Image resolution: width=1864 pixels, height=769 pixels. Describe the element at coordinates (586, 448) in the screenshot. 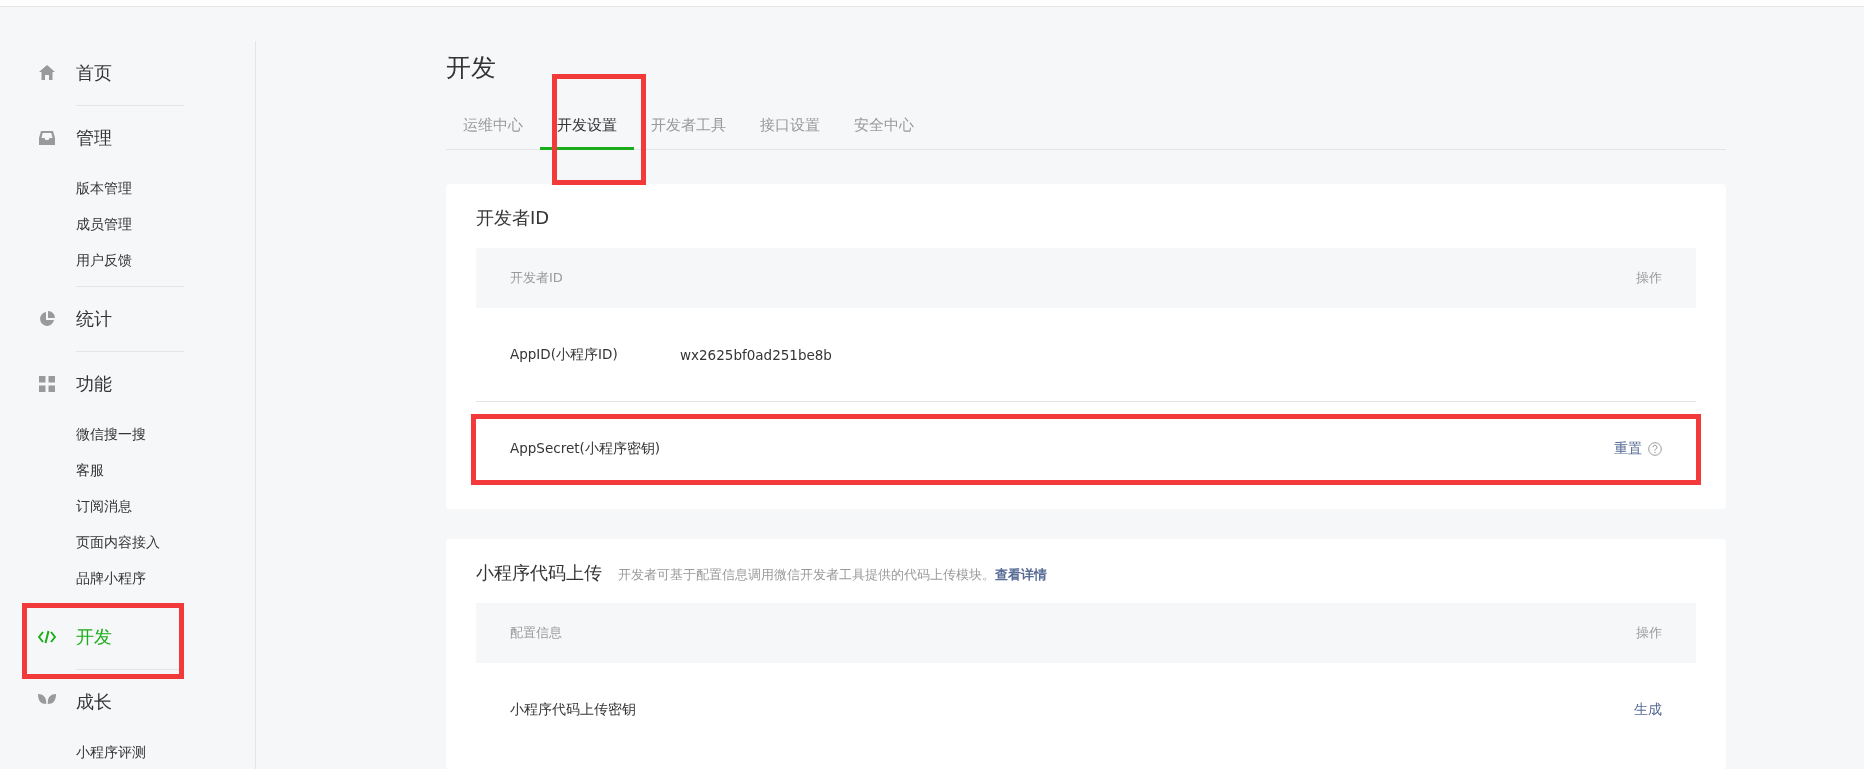

I see `table-cell-text: AppSecret(小程序密钥)` at that location.